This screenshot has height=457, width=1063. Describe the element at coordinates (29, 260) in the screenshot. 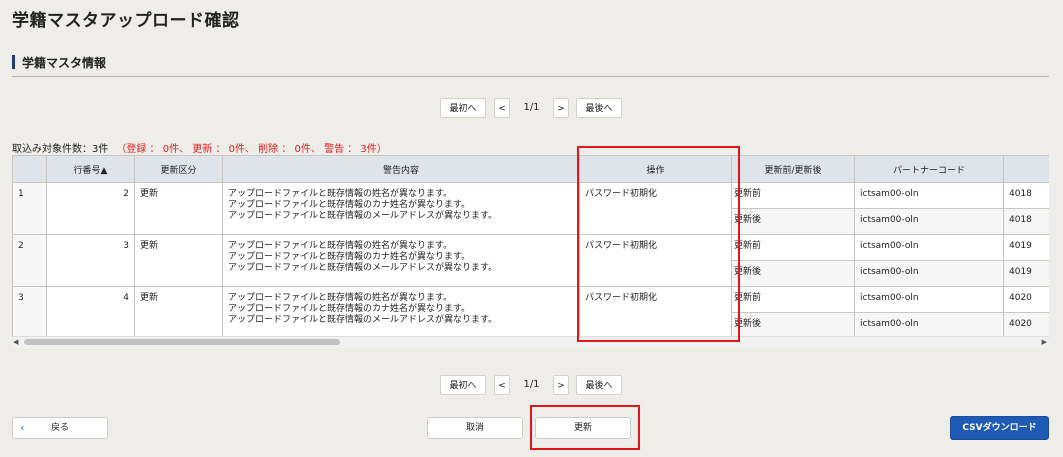

I see `row-number: 2` at that location.